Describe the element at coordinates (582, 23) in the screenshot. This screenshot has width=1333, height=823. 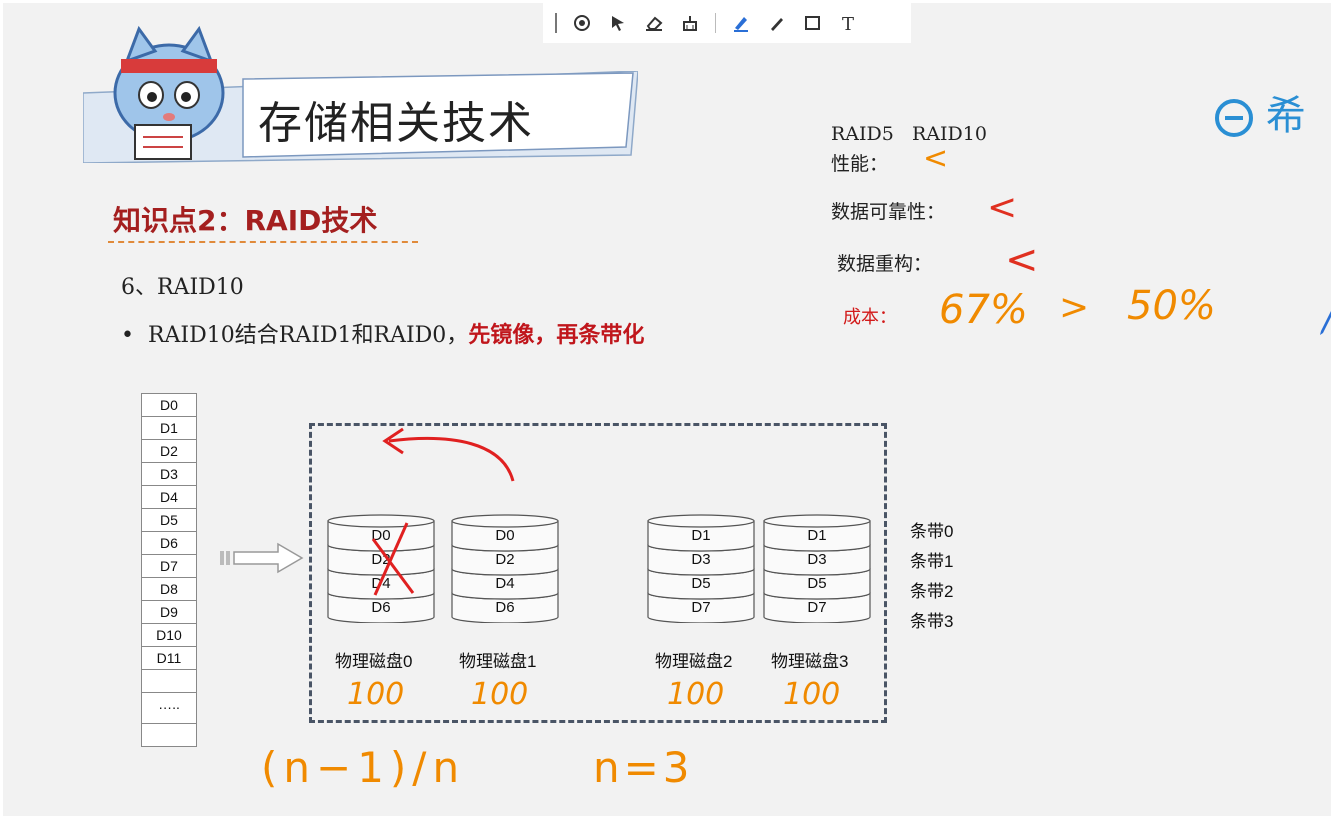
I see `laser-pointer-icon` at that location.